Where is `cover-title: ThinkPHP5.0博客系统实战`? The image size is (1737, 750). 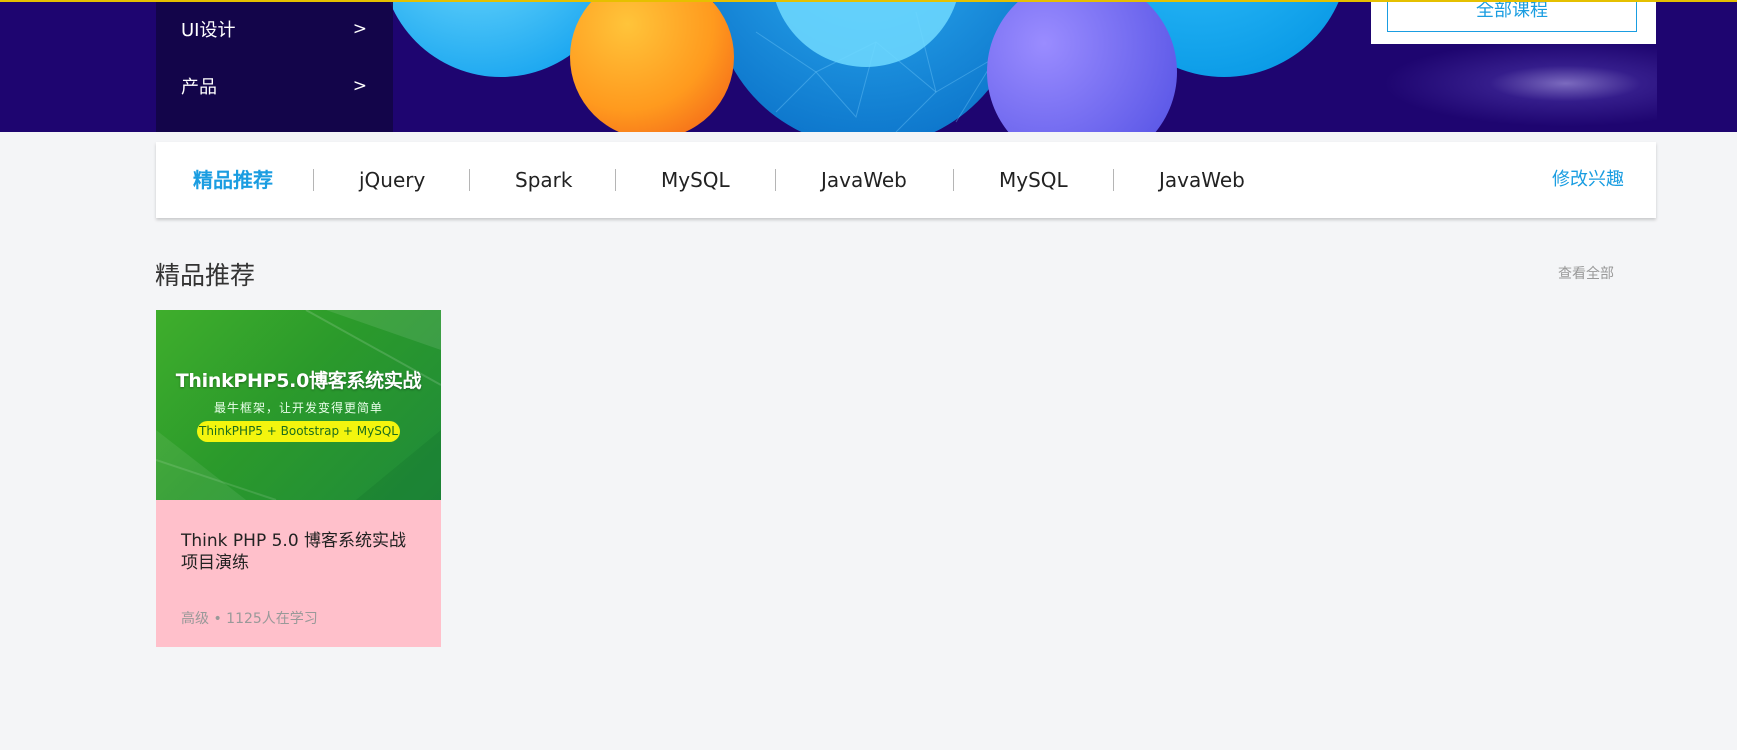
cover-title: ThinkPHP5.0博客系统实战 is located at coordinates (298, 381).